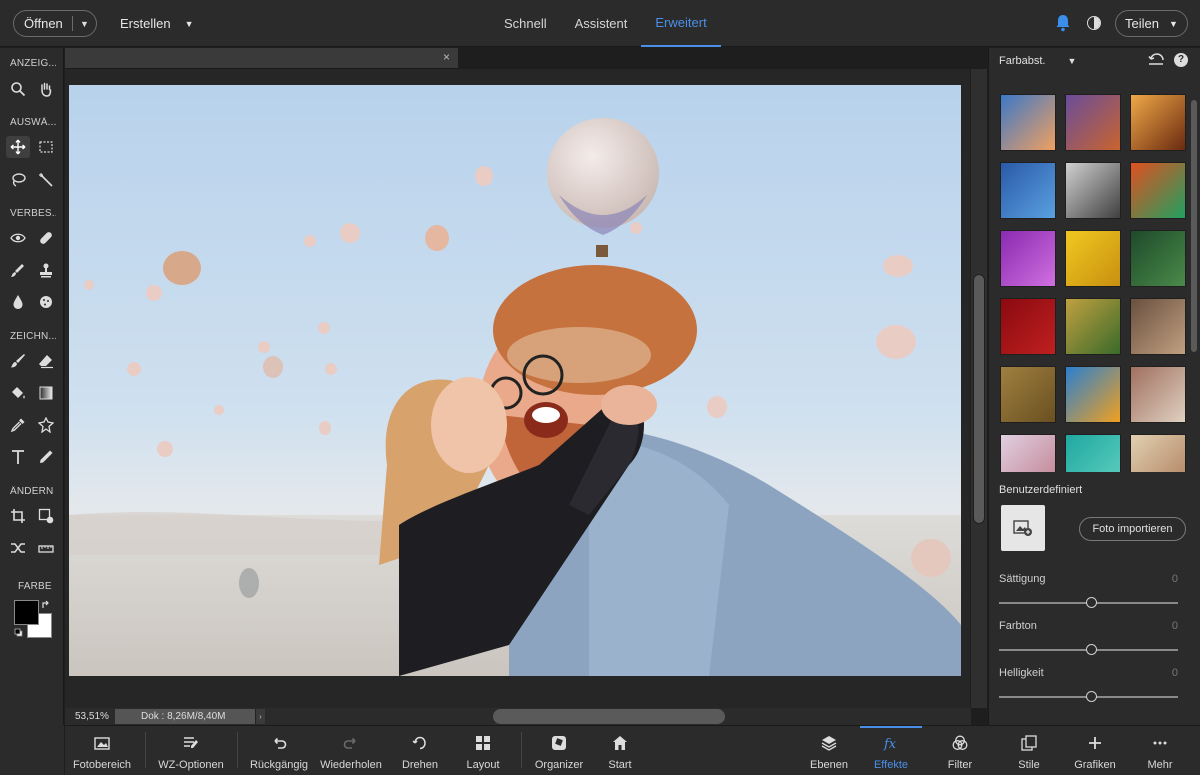  What do you see at coordinates (46, 238) in the screenshot?
I see `healing-brush-tool-icon` at bounding box center [46, 238].